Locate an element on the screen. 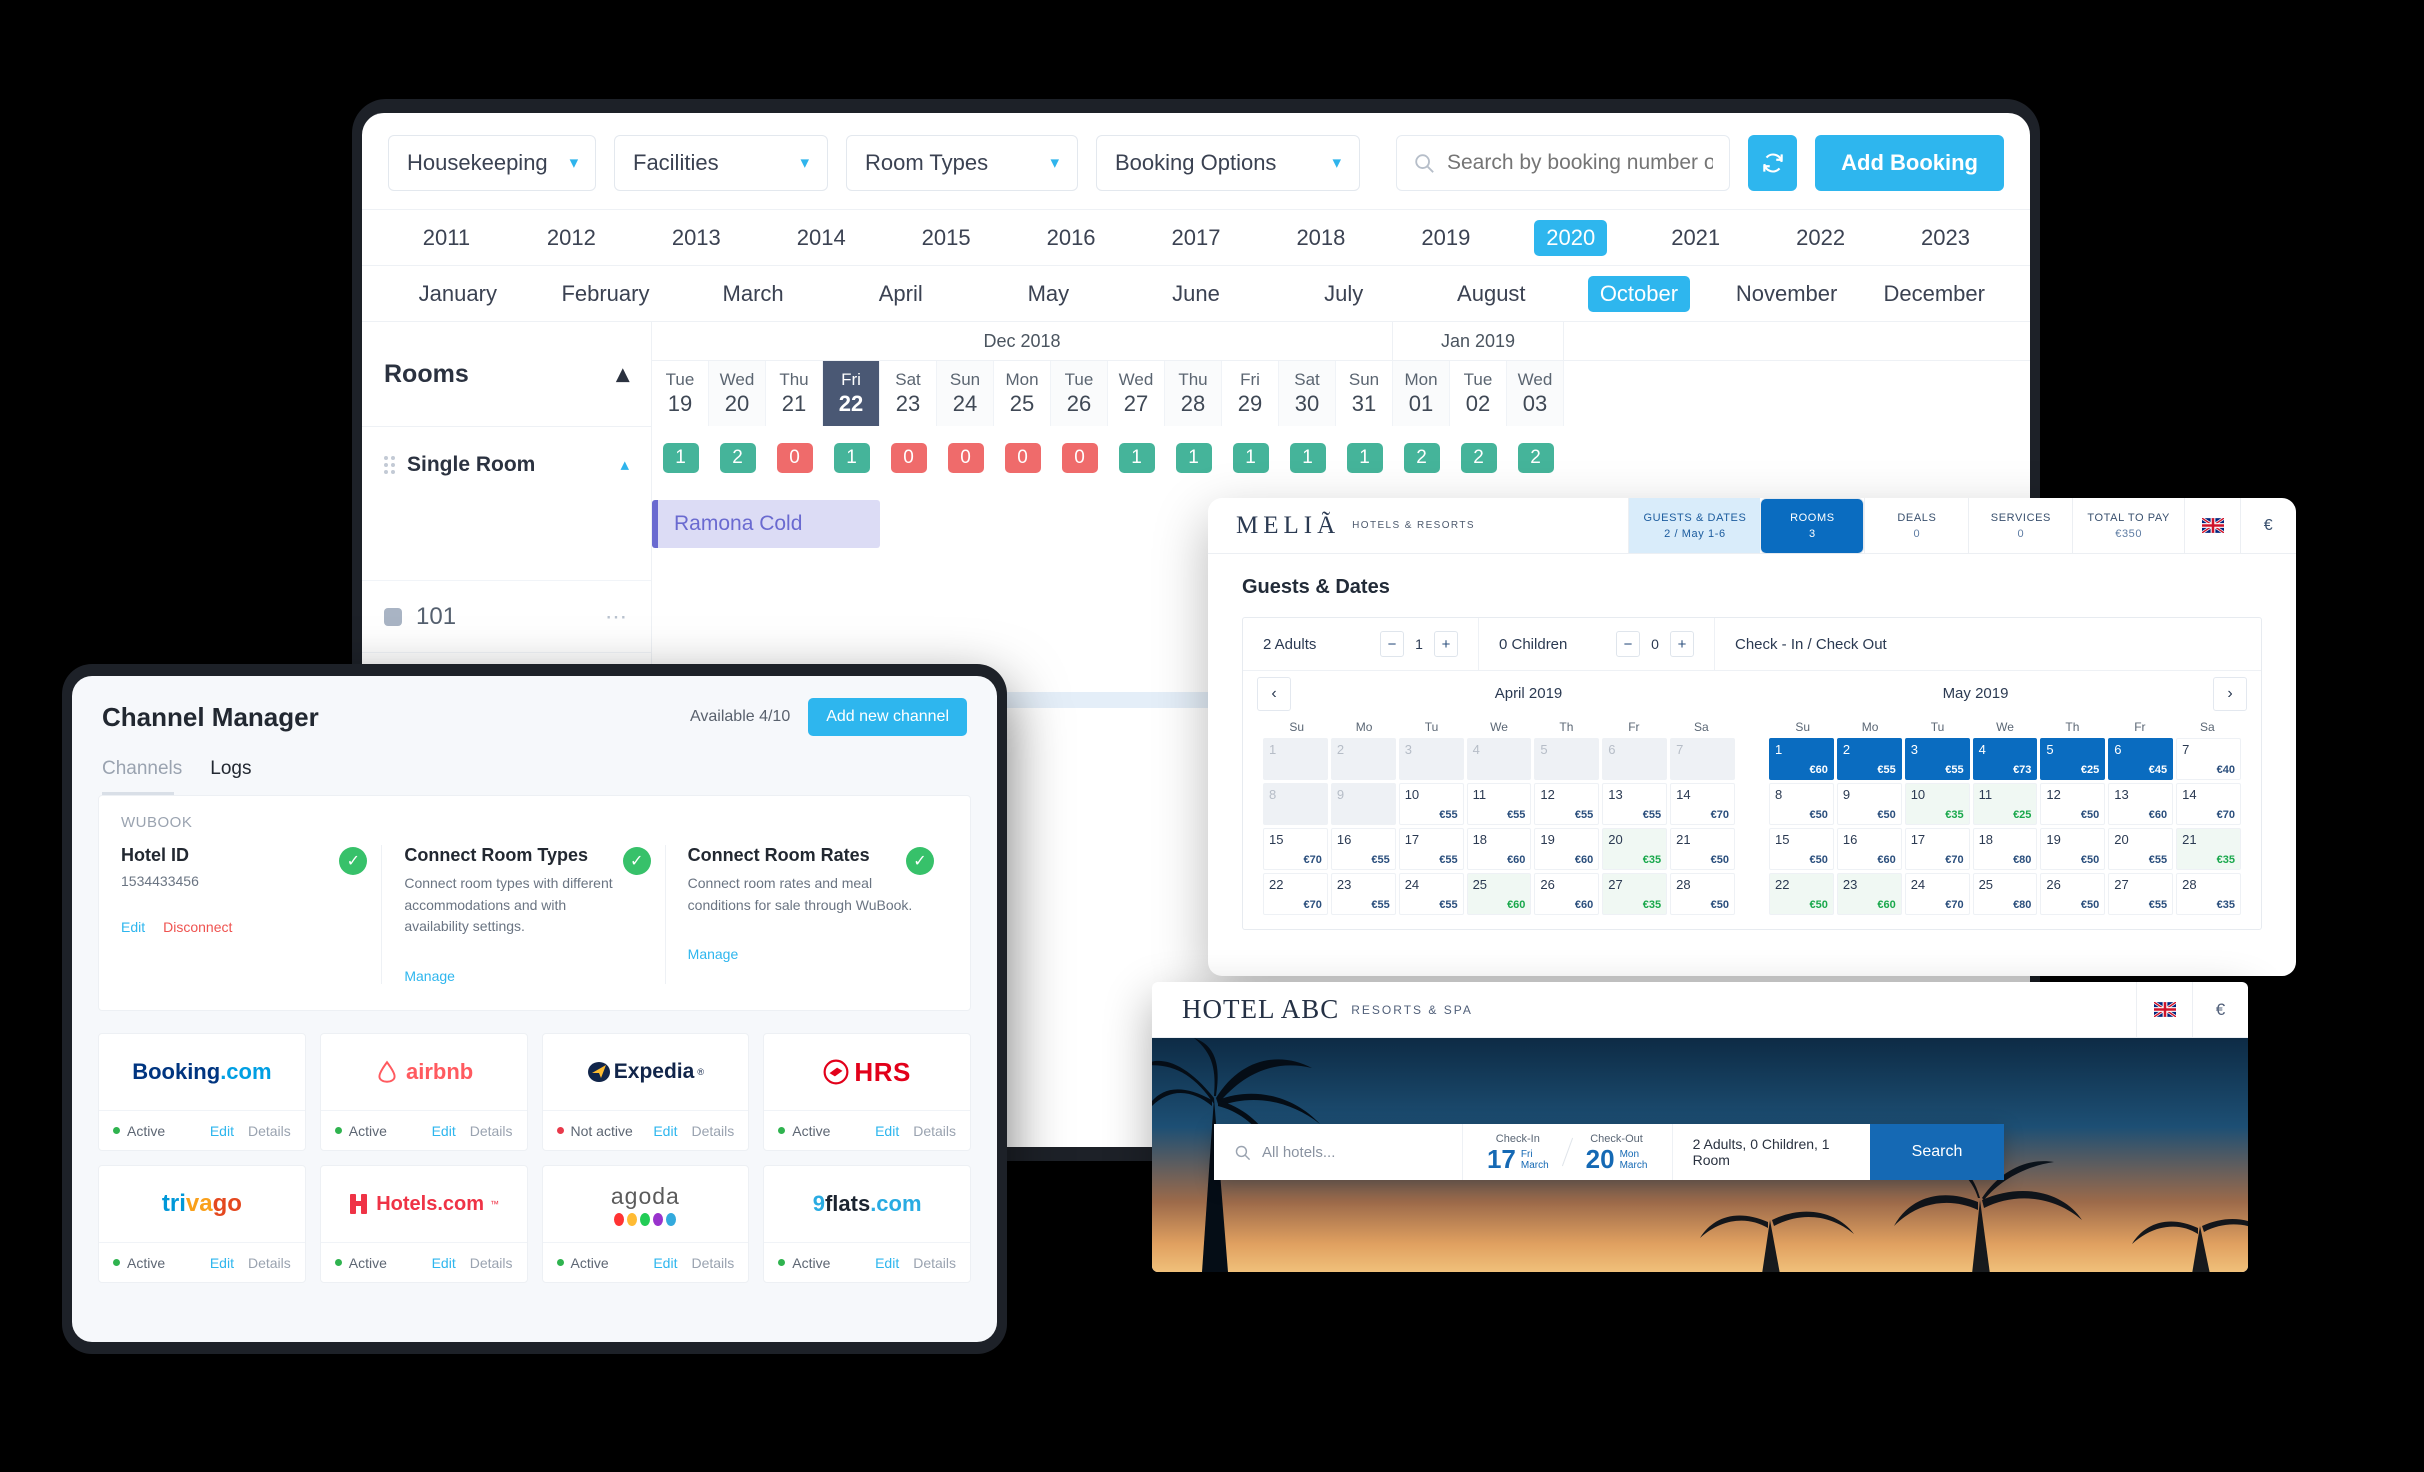 The width and height of the screenshot is (2424, 1472). calendar-day-cell: 10 €35 is located at coordinates (1937, 804).